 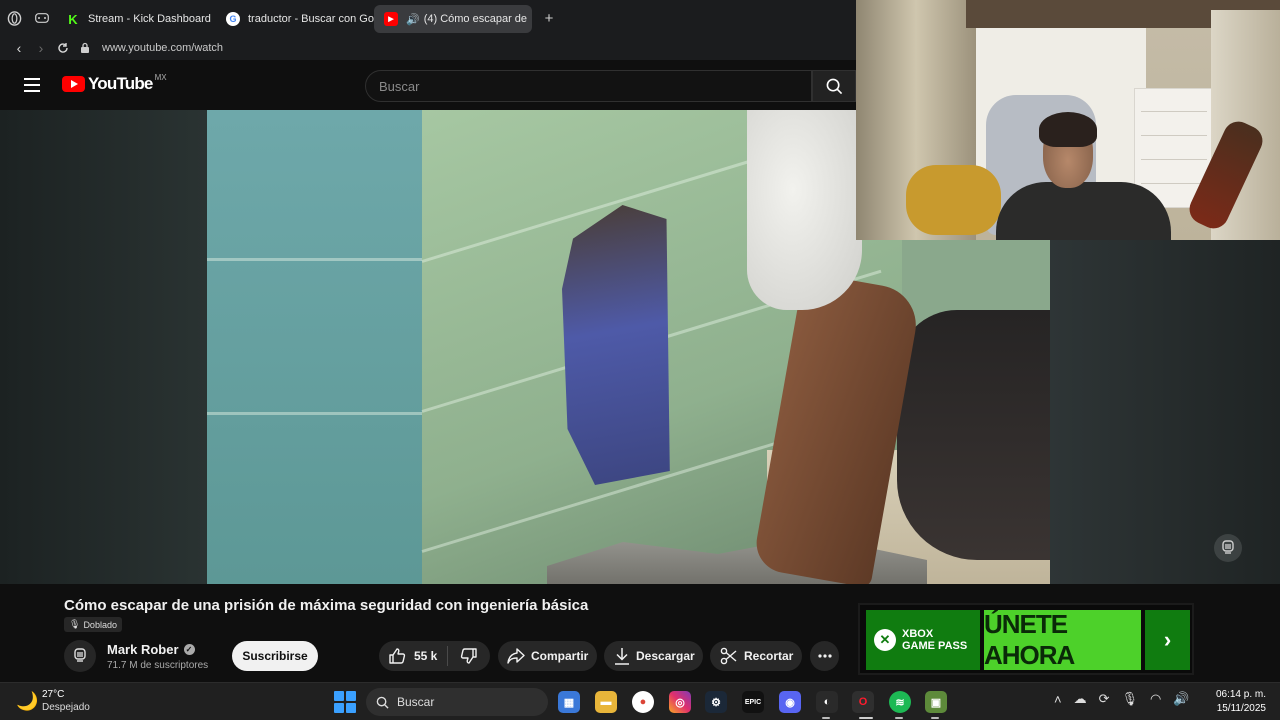 I want to click on opera-icon: O, so click(x=863, y=702).